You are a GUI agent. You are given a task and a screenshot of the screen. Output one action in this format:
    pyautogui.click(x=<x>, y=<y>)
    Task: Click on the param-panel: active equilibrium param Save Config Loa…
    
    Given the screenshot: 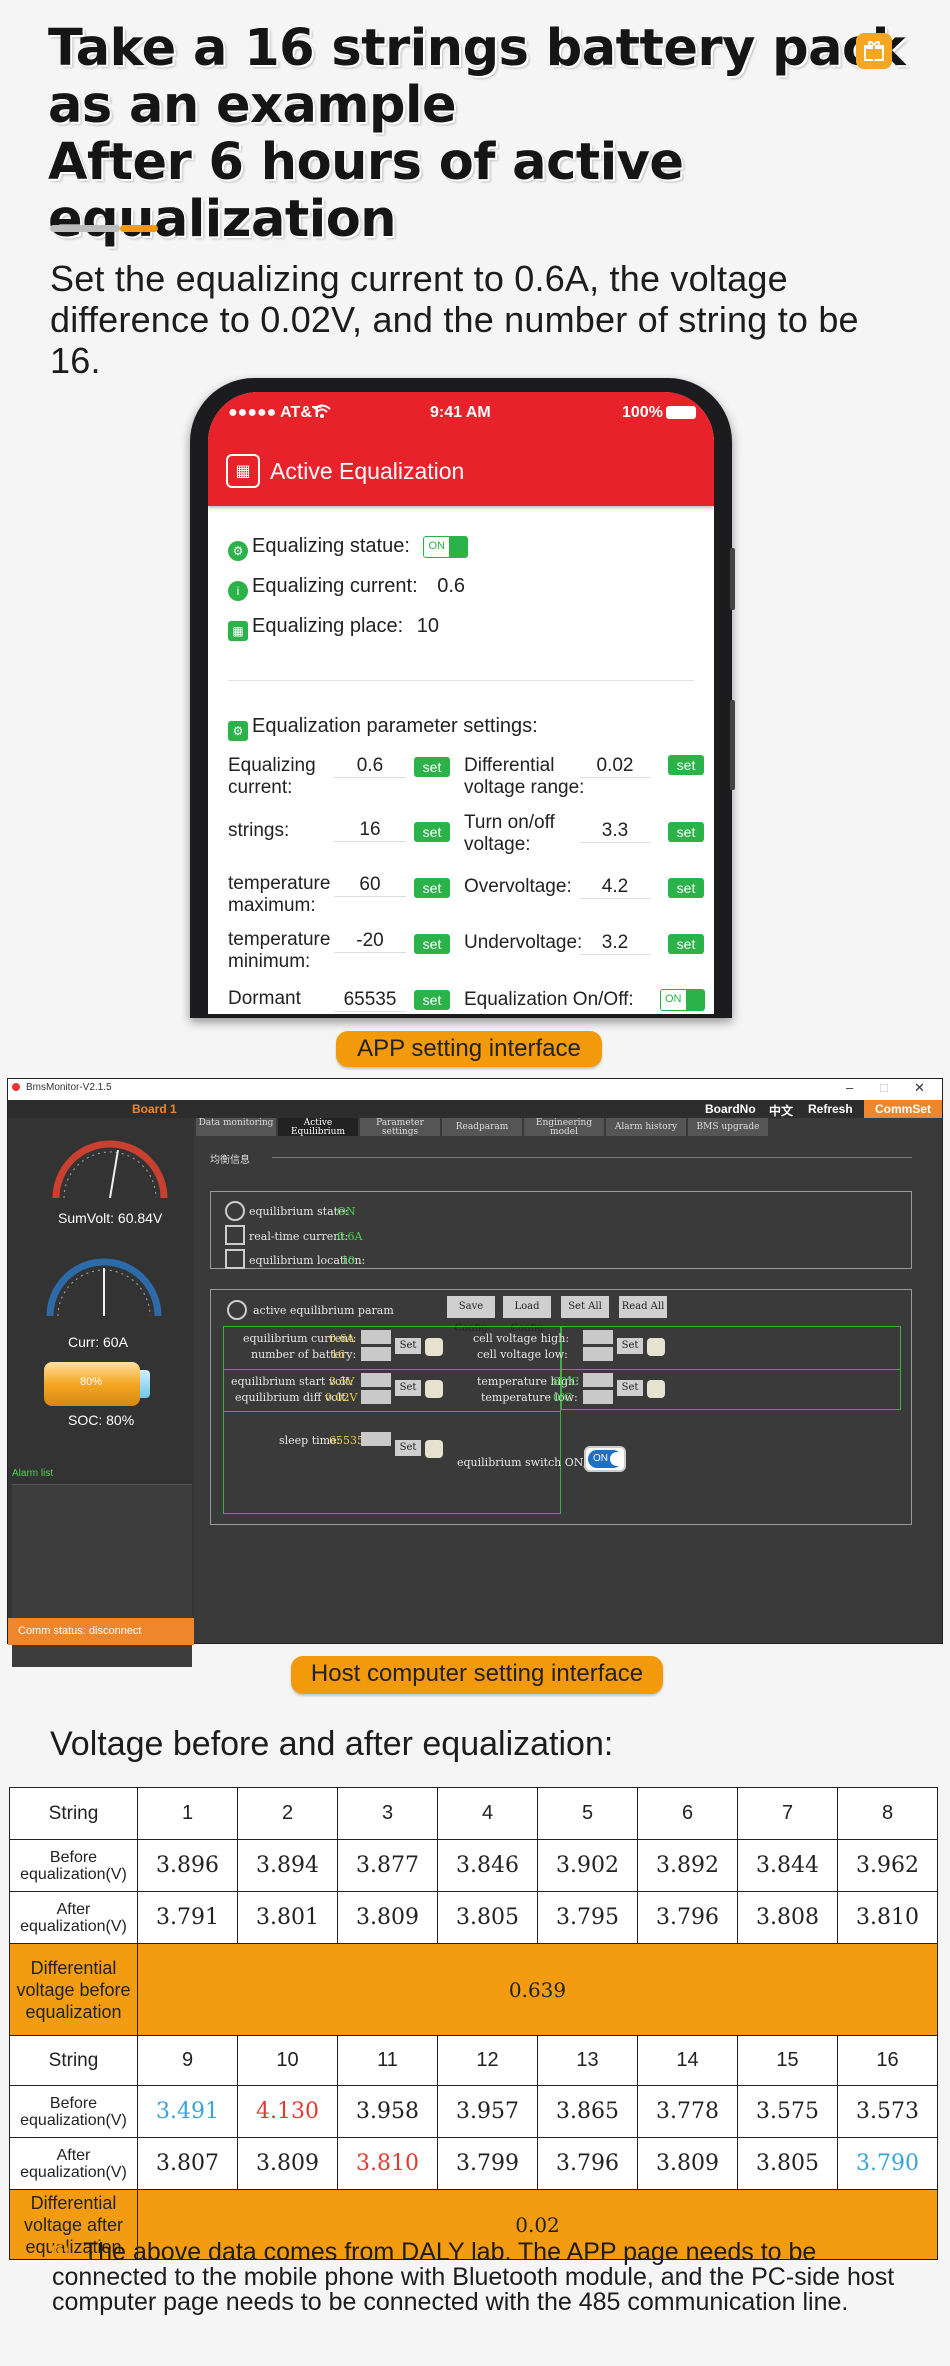 What is the action you would take?
    pyautogui.click(x=561, y=1407)
    